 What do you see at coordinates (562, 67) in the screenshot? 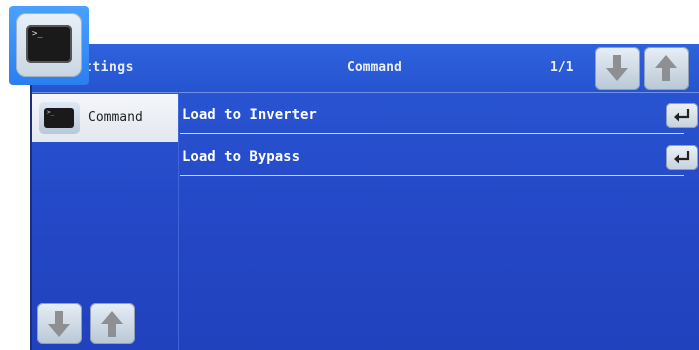
I see `page-indicator: 1/1` at bounding box center [562, 67].